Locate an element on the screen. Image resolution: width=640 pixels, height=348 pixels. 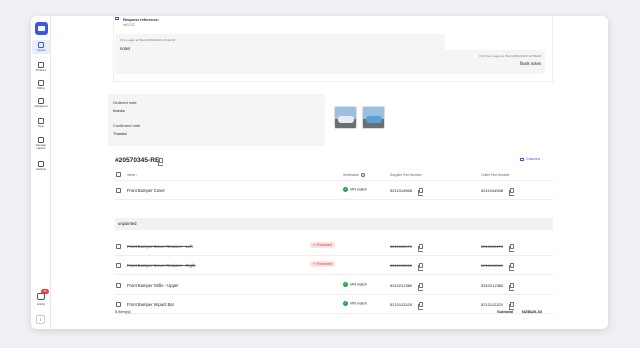
sidebar-item-billing: Billing is located at coordinates (41, 85).